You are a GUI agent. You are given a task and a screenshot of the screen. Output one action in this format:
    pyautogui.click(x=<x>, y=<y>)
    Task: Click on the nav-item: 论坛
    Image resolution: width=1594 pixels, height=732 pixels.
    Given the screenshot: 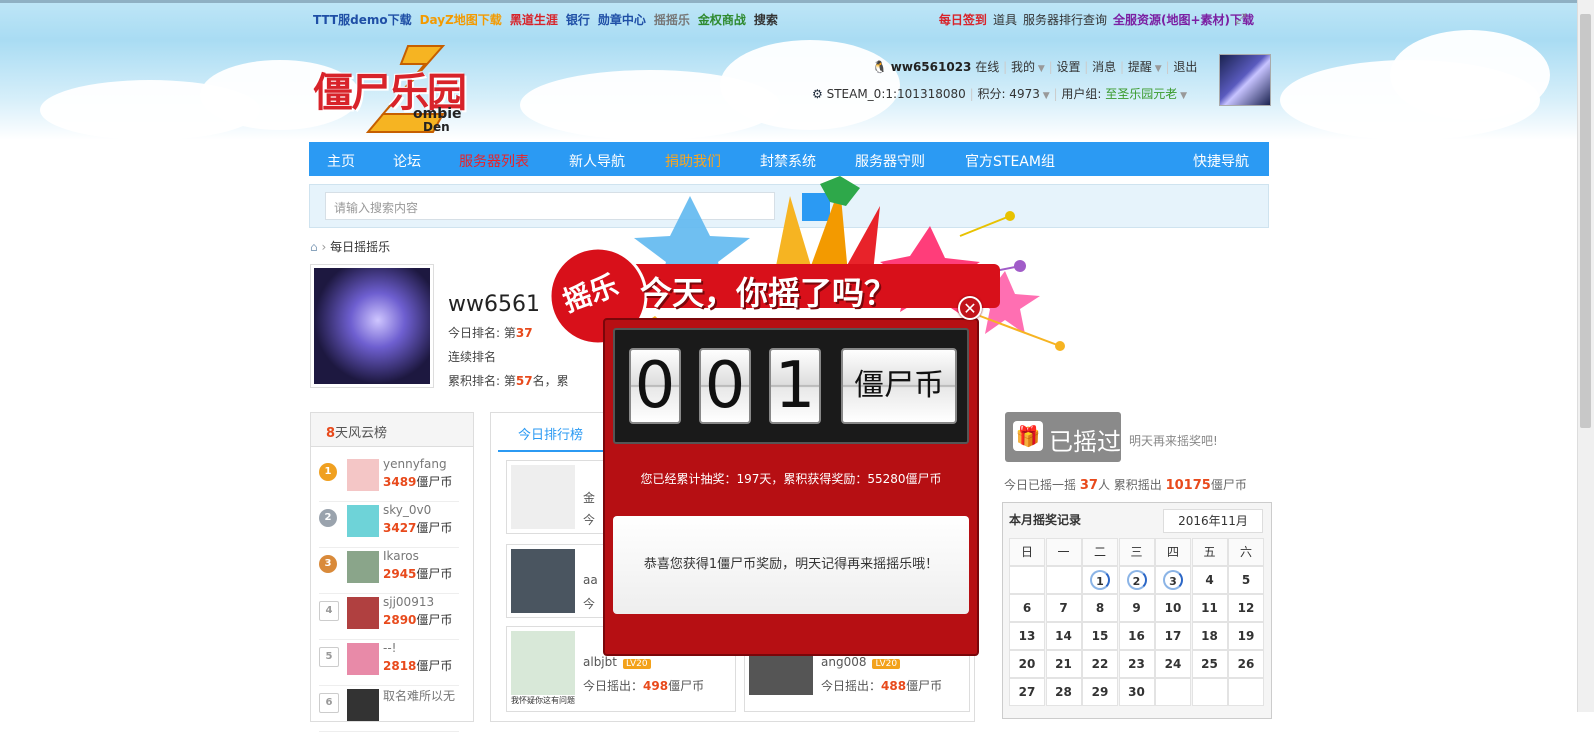 What is the action you would take?
    pyautogui.click(x=407, y=161)
    